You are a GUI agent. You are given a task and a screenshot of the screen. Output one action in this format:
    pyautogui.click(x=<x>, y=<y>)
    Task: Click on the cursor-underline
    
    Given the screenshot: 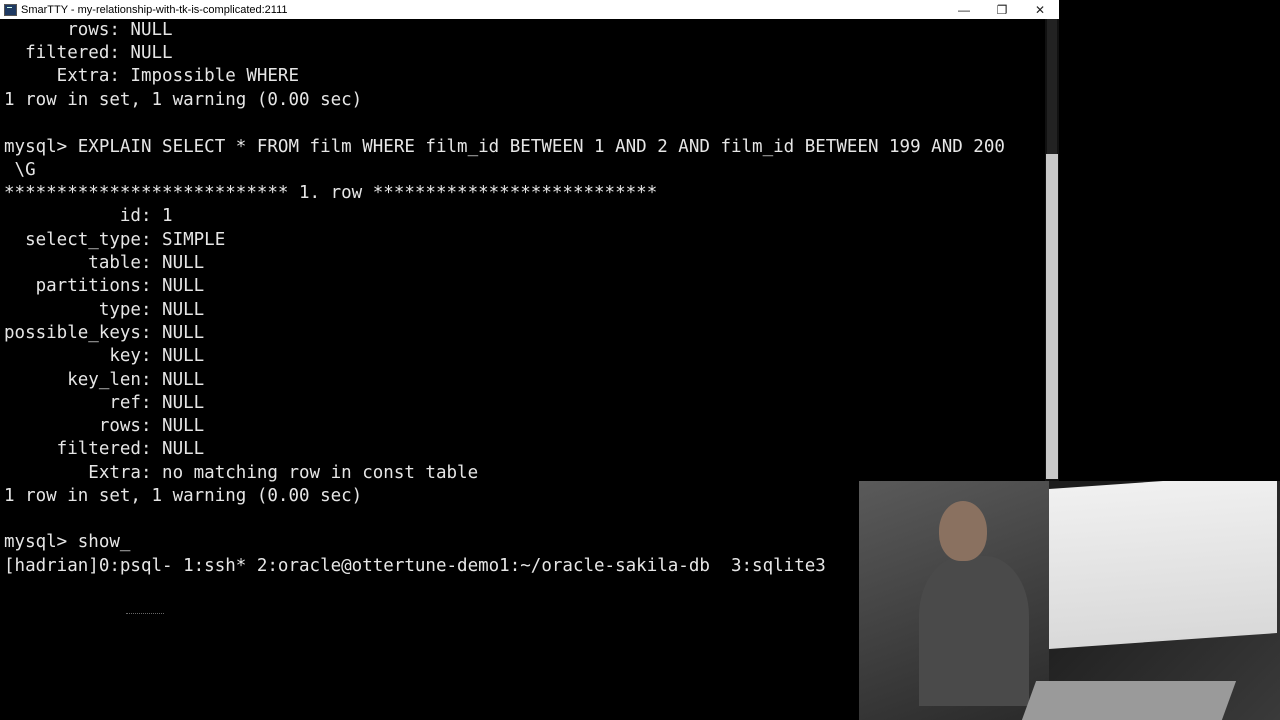 What is the action you would take?
    pyautogui.click(x=145, y=613)
    